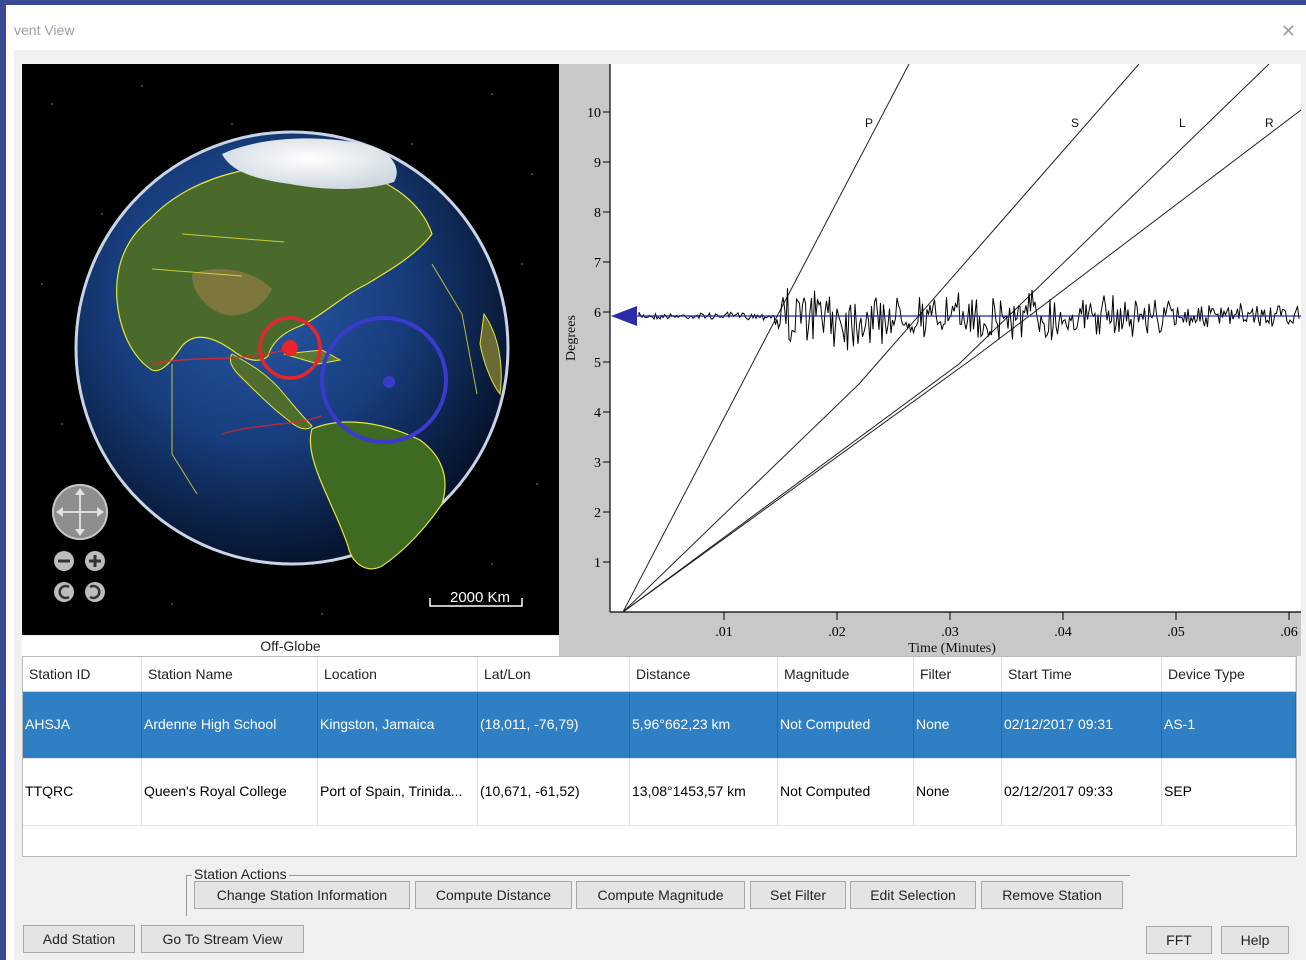  Describe the element at coordinates (1182, 123) in the screenshot. I see `phase-label-l: L` at that location.